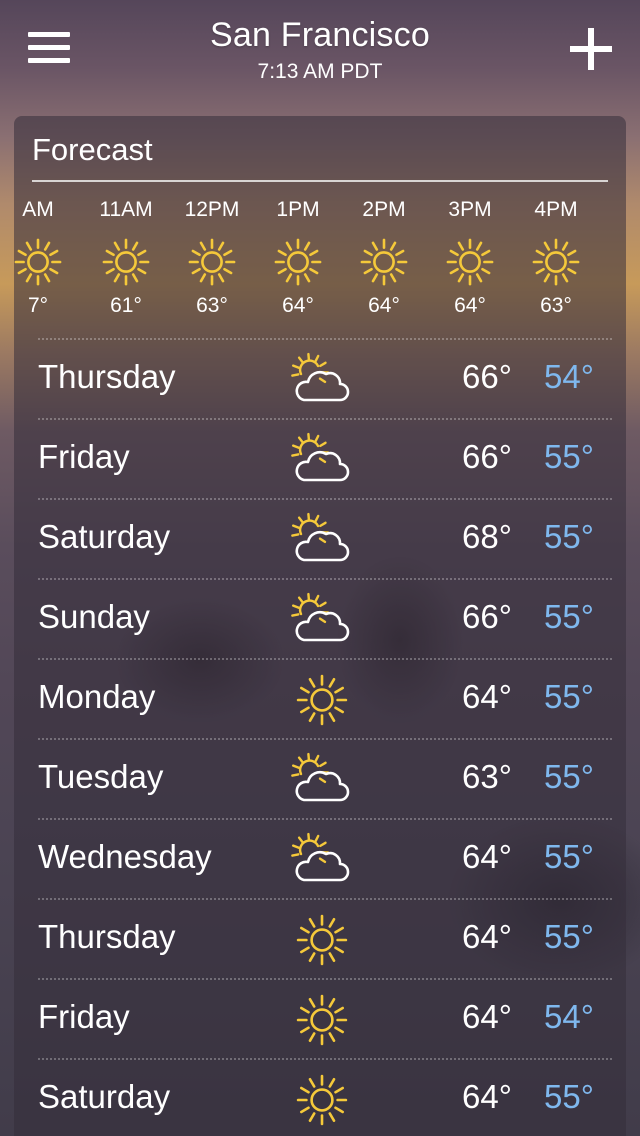  I want to click on forecast-title: Forecast, so click(92, 149).